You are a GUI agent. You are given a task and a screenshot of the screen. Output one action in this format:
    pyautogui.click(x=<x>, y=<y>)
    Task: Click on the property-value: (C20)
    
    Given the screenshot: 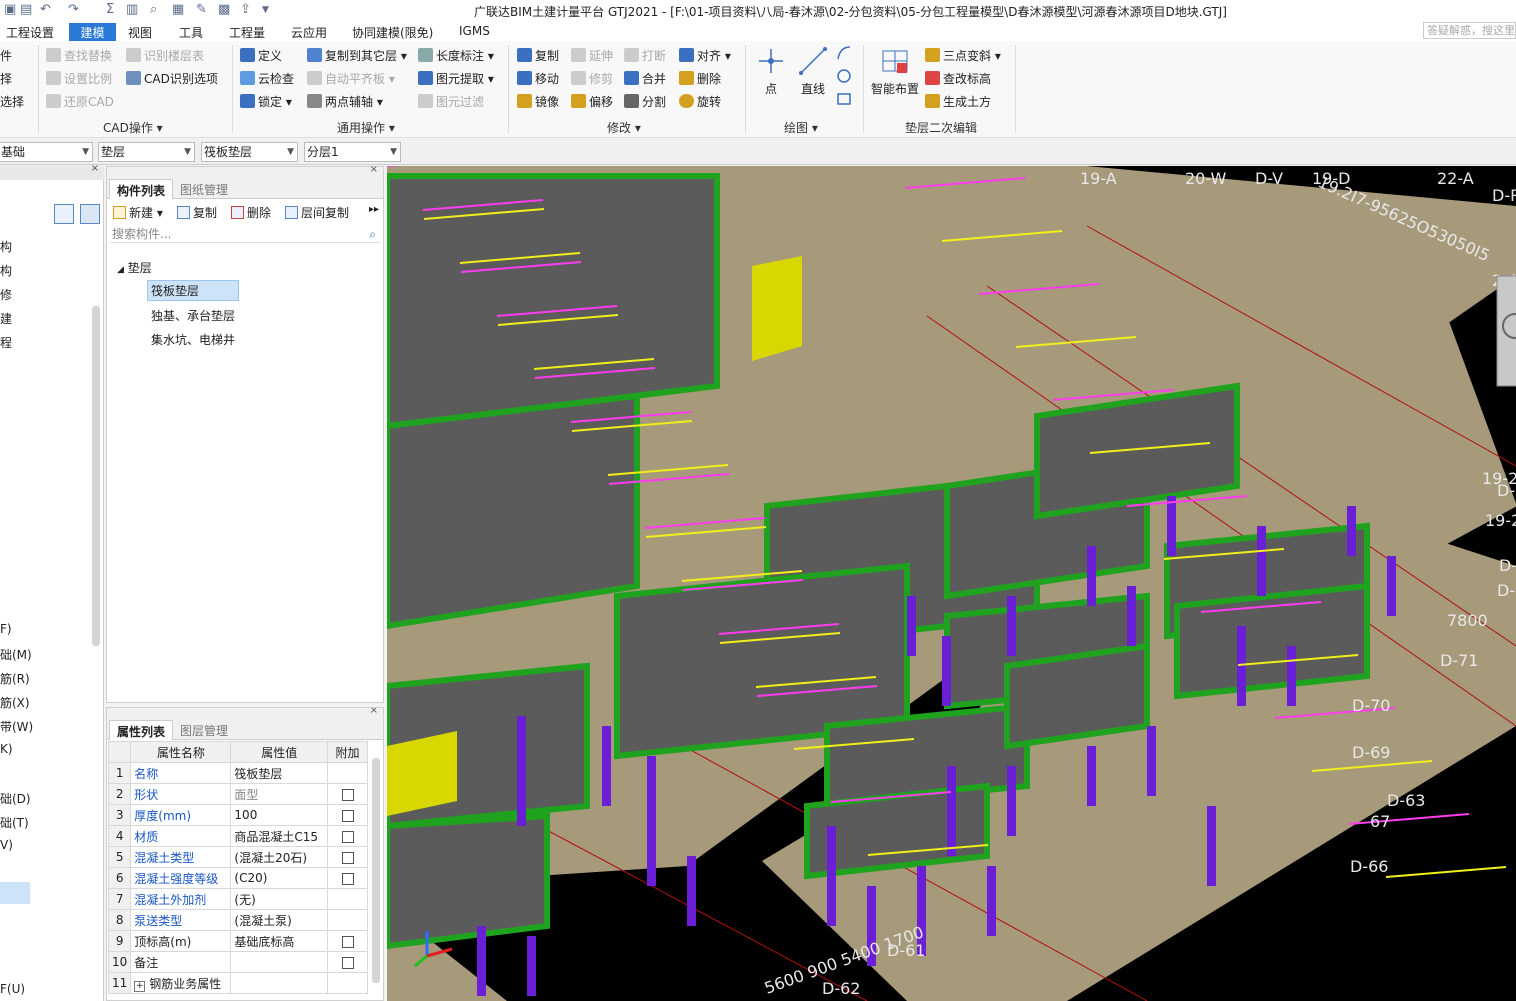 What is the action you would take?
    pyautogui.click(x=279, y=878)
    